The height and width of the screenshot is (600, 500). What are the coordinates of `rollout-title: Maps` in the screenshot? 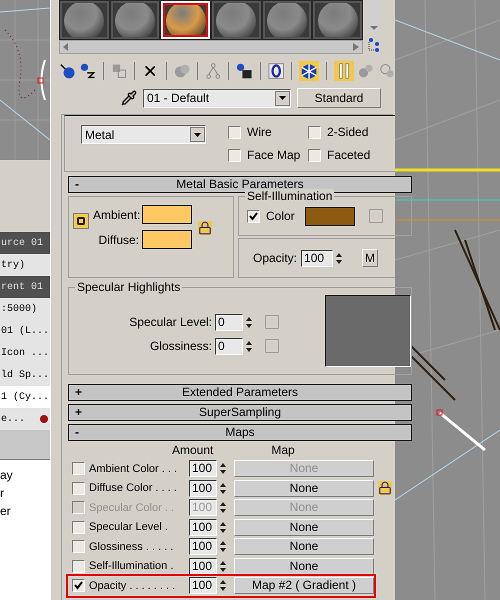 It's located at (240, 432).